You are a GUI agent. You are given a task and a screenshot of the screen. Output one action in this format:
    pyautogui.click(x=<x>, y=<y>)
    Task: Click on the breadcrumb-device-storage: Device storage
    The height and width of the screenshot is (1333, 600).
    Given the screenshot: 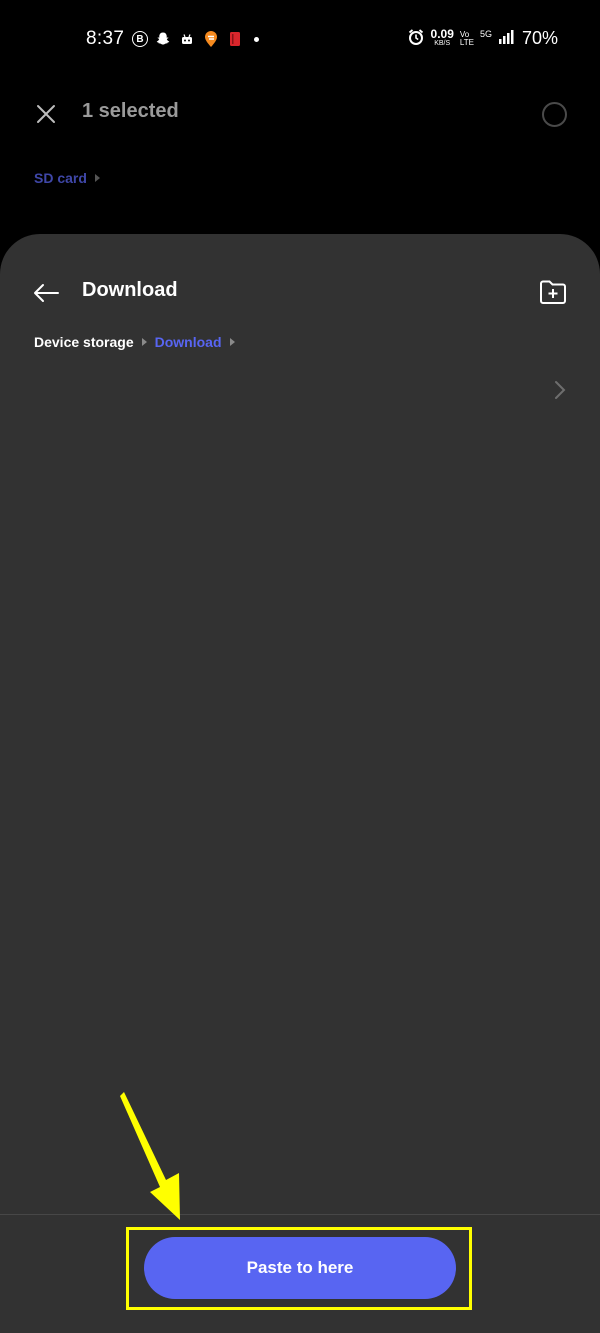 What is the action you would take?
    pyautogui.click(x=84, y=342)
    